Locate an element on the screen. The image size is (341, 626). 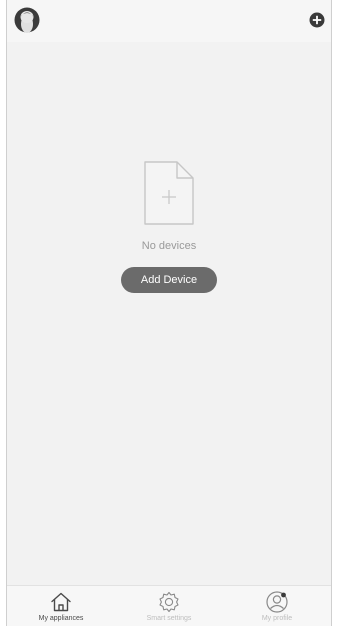
gear-icon is located at coordinates (169, 602).